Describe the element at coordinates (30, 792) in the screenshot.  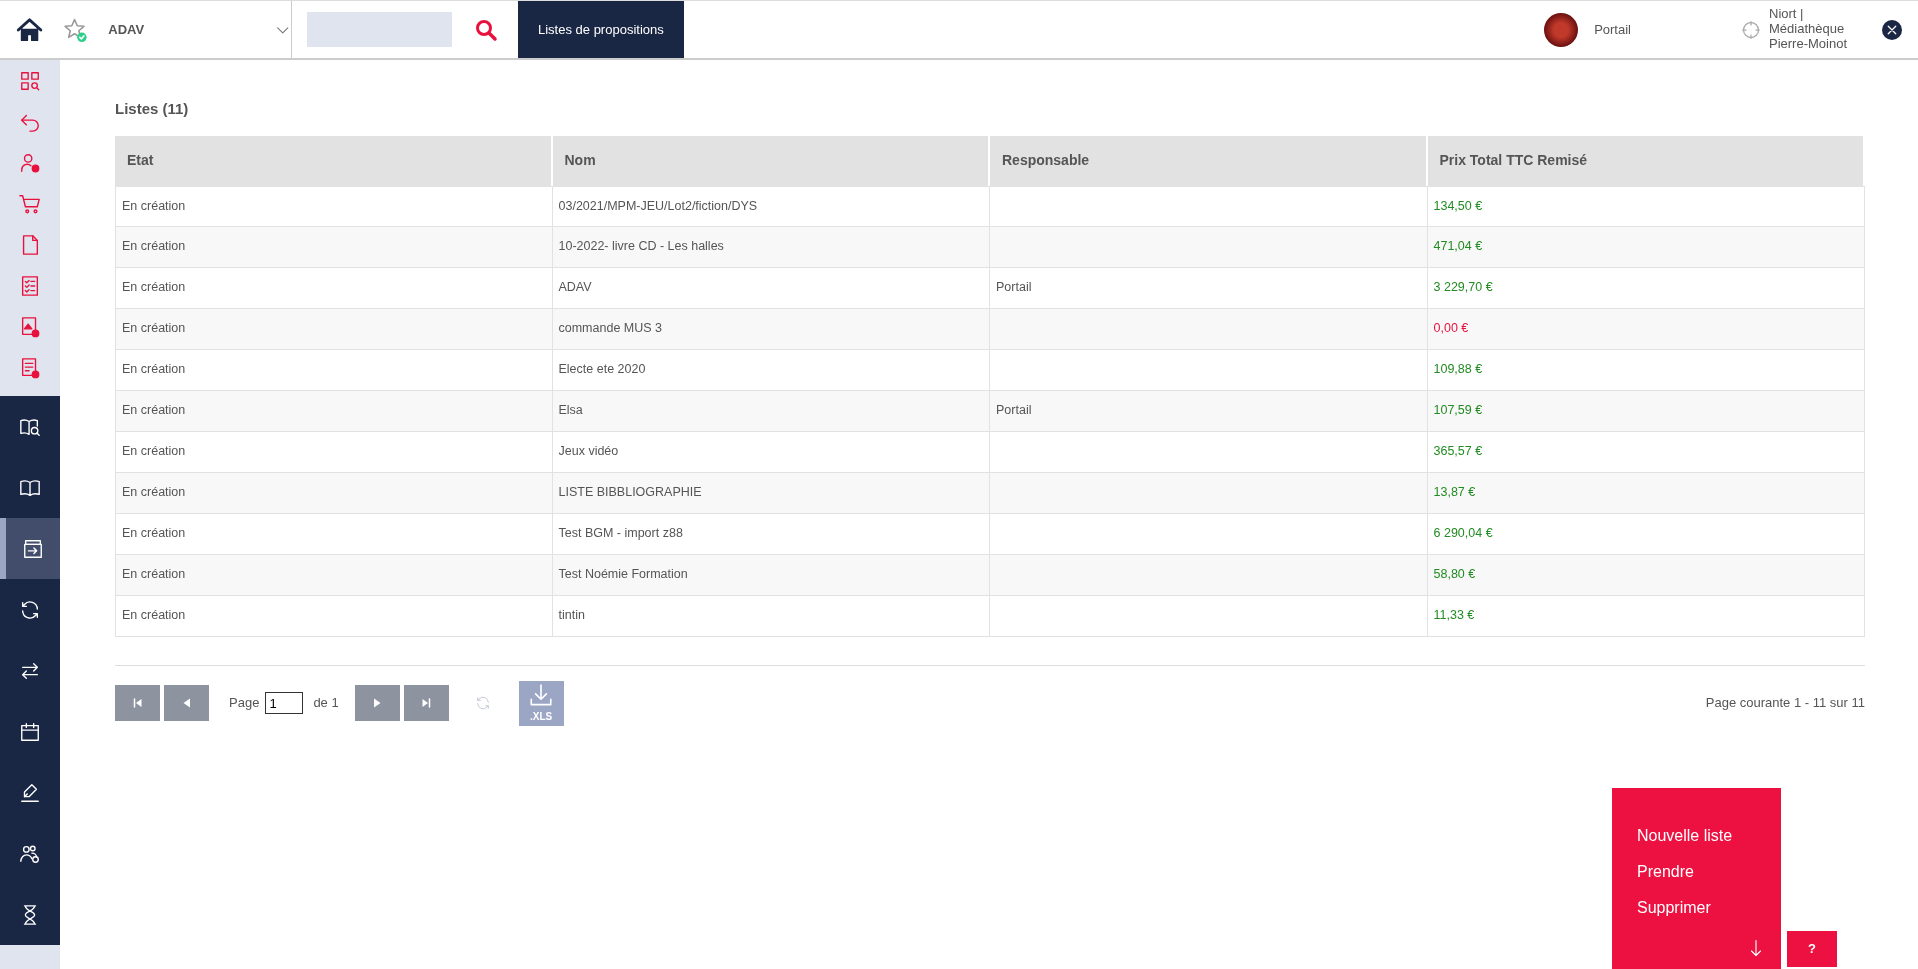
I see `pen-icon` at that location.